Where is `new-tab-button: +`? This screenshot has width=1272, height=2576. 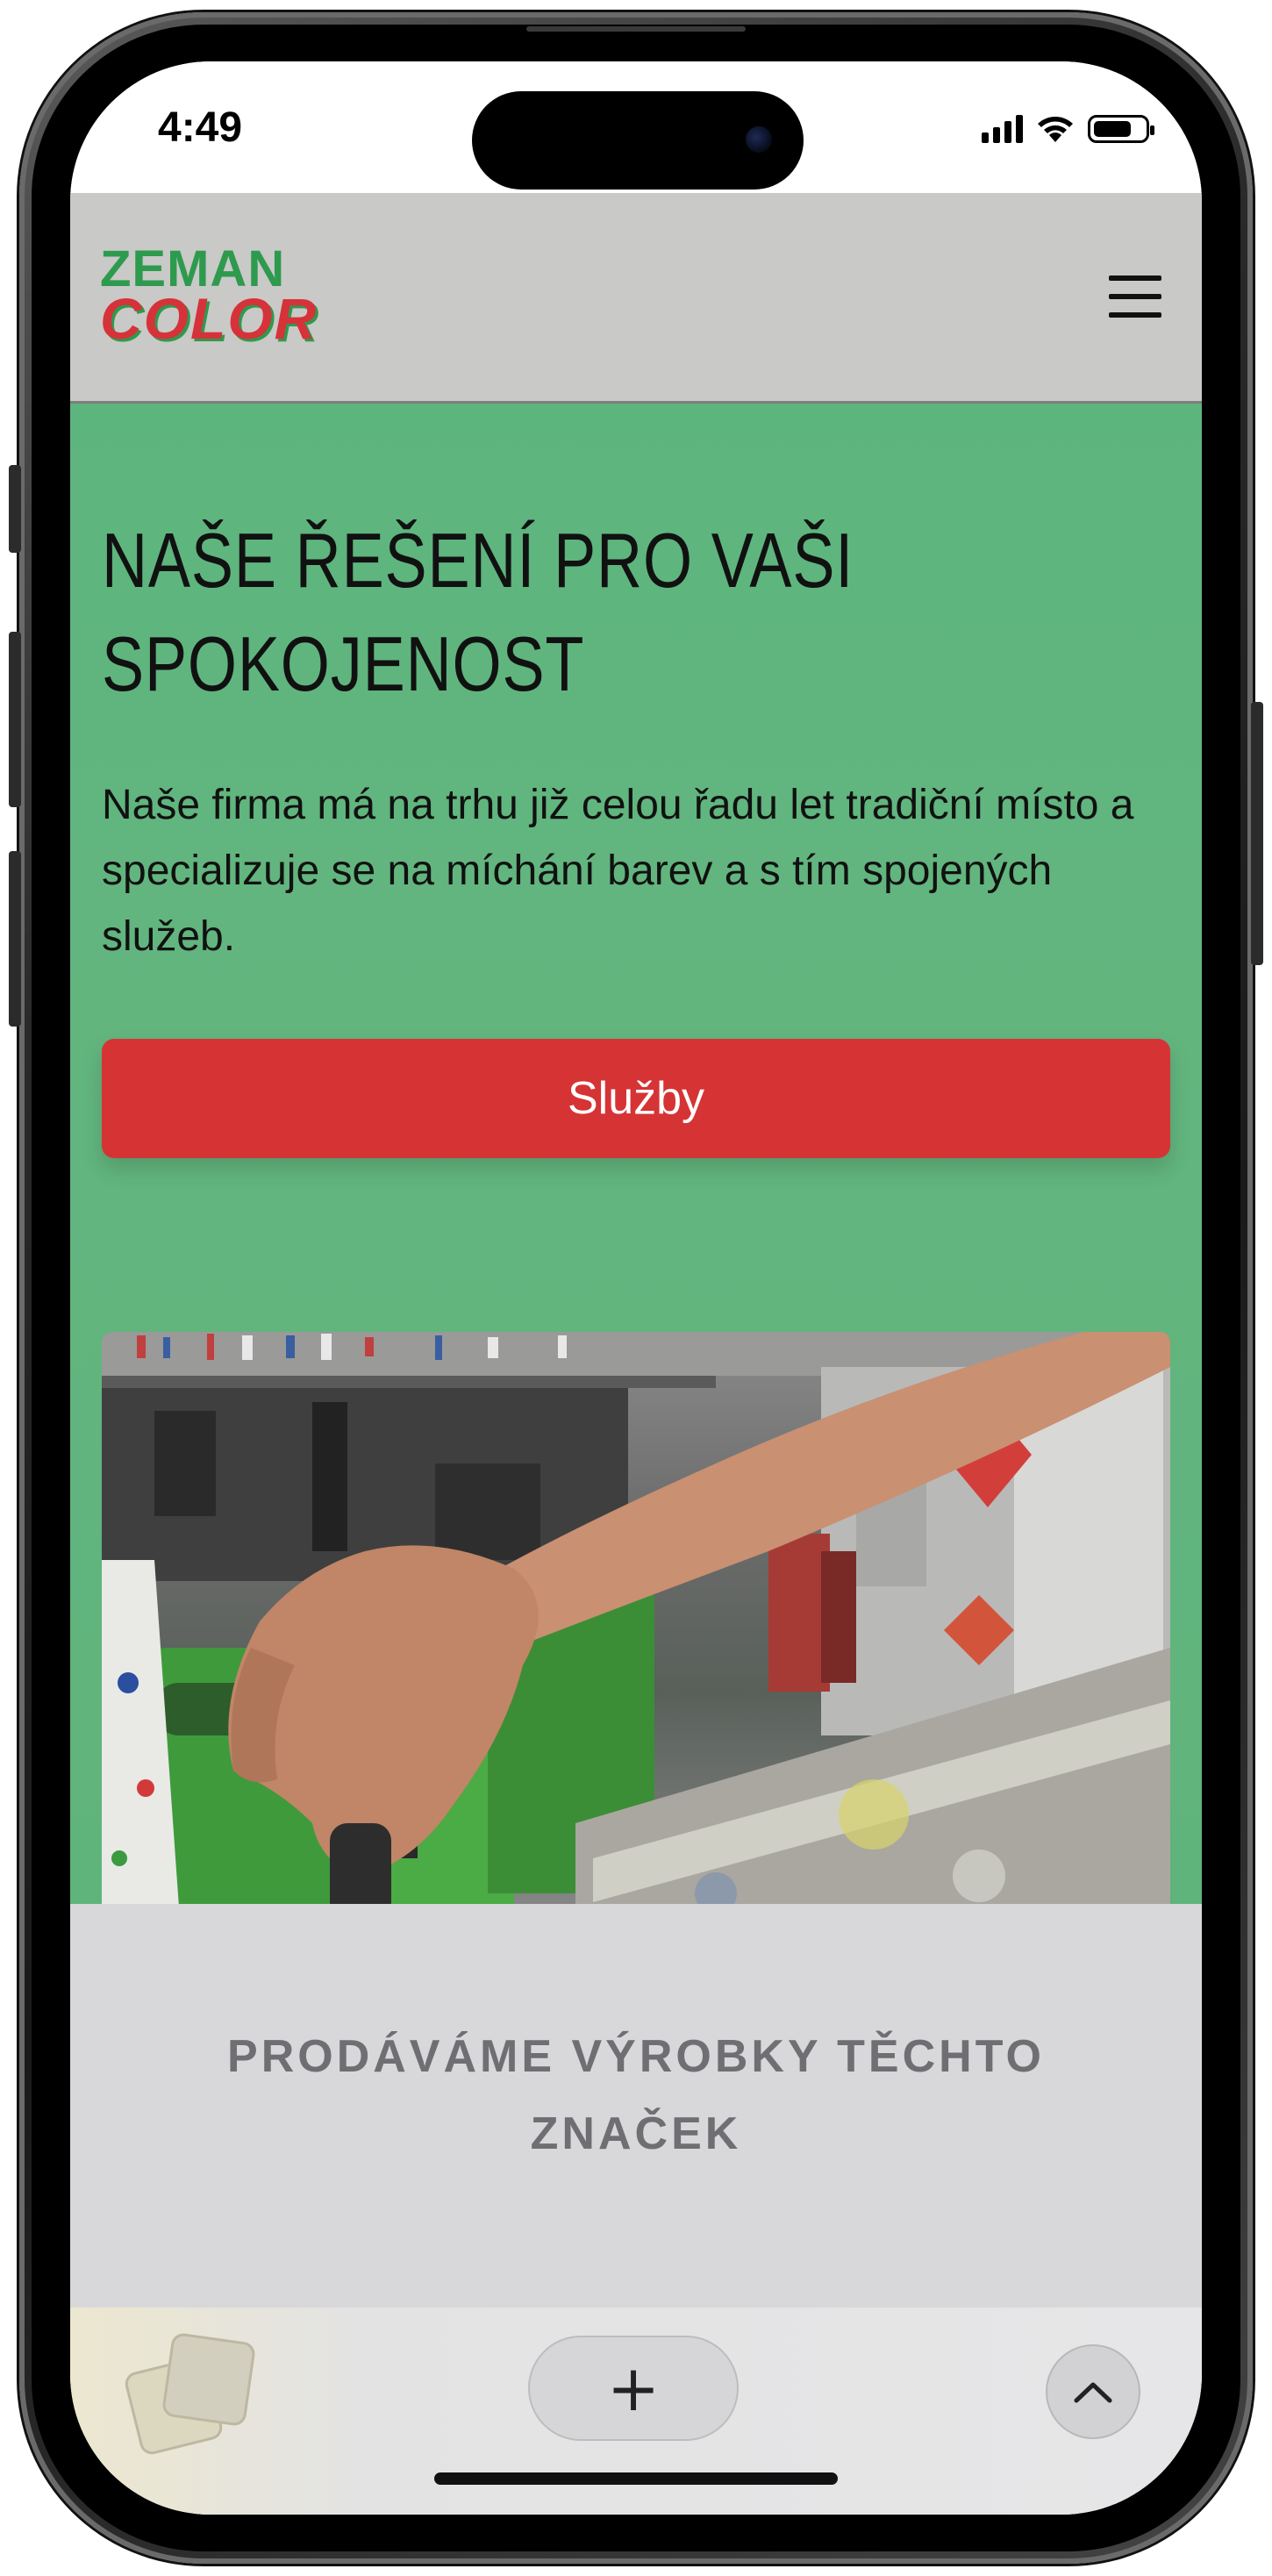
new-tab-button: + is located at coordinates (633, 2388).